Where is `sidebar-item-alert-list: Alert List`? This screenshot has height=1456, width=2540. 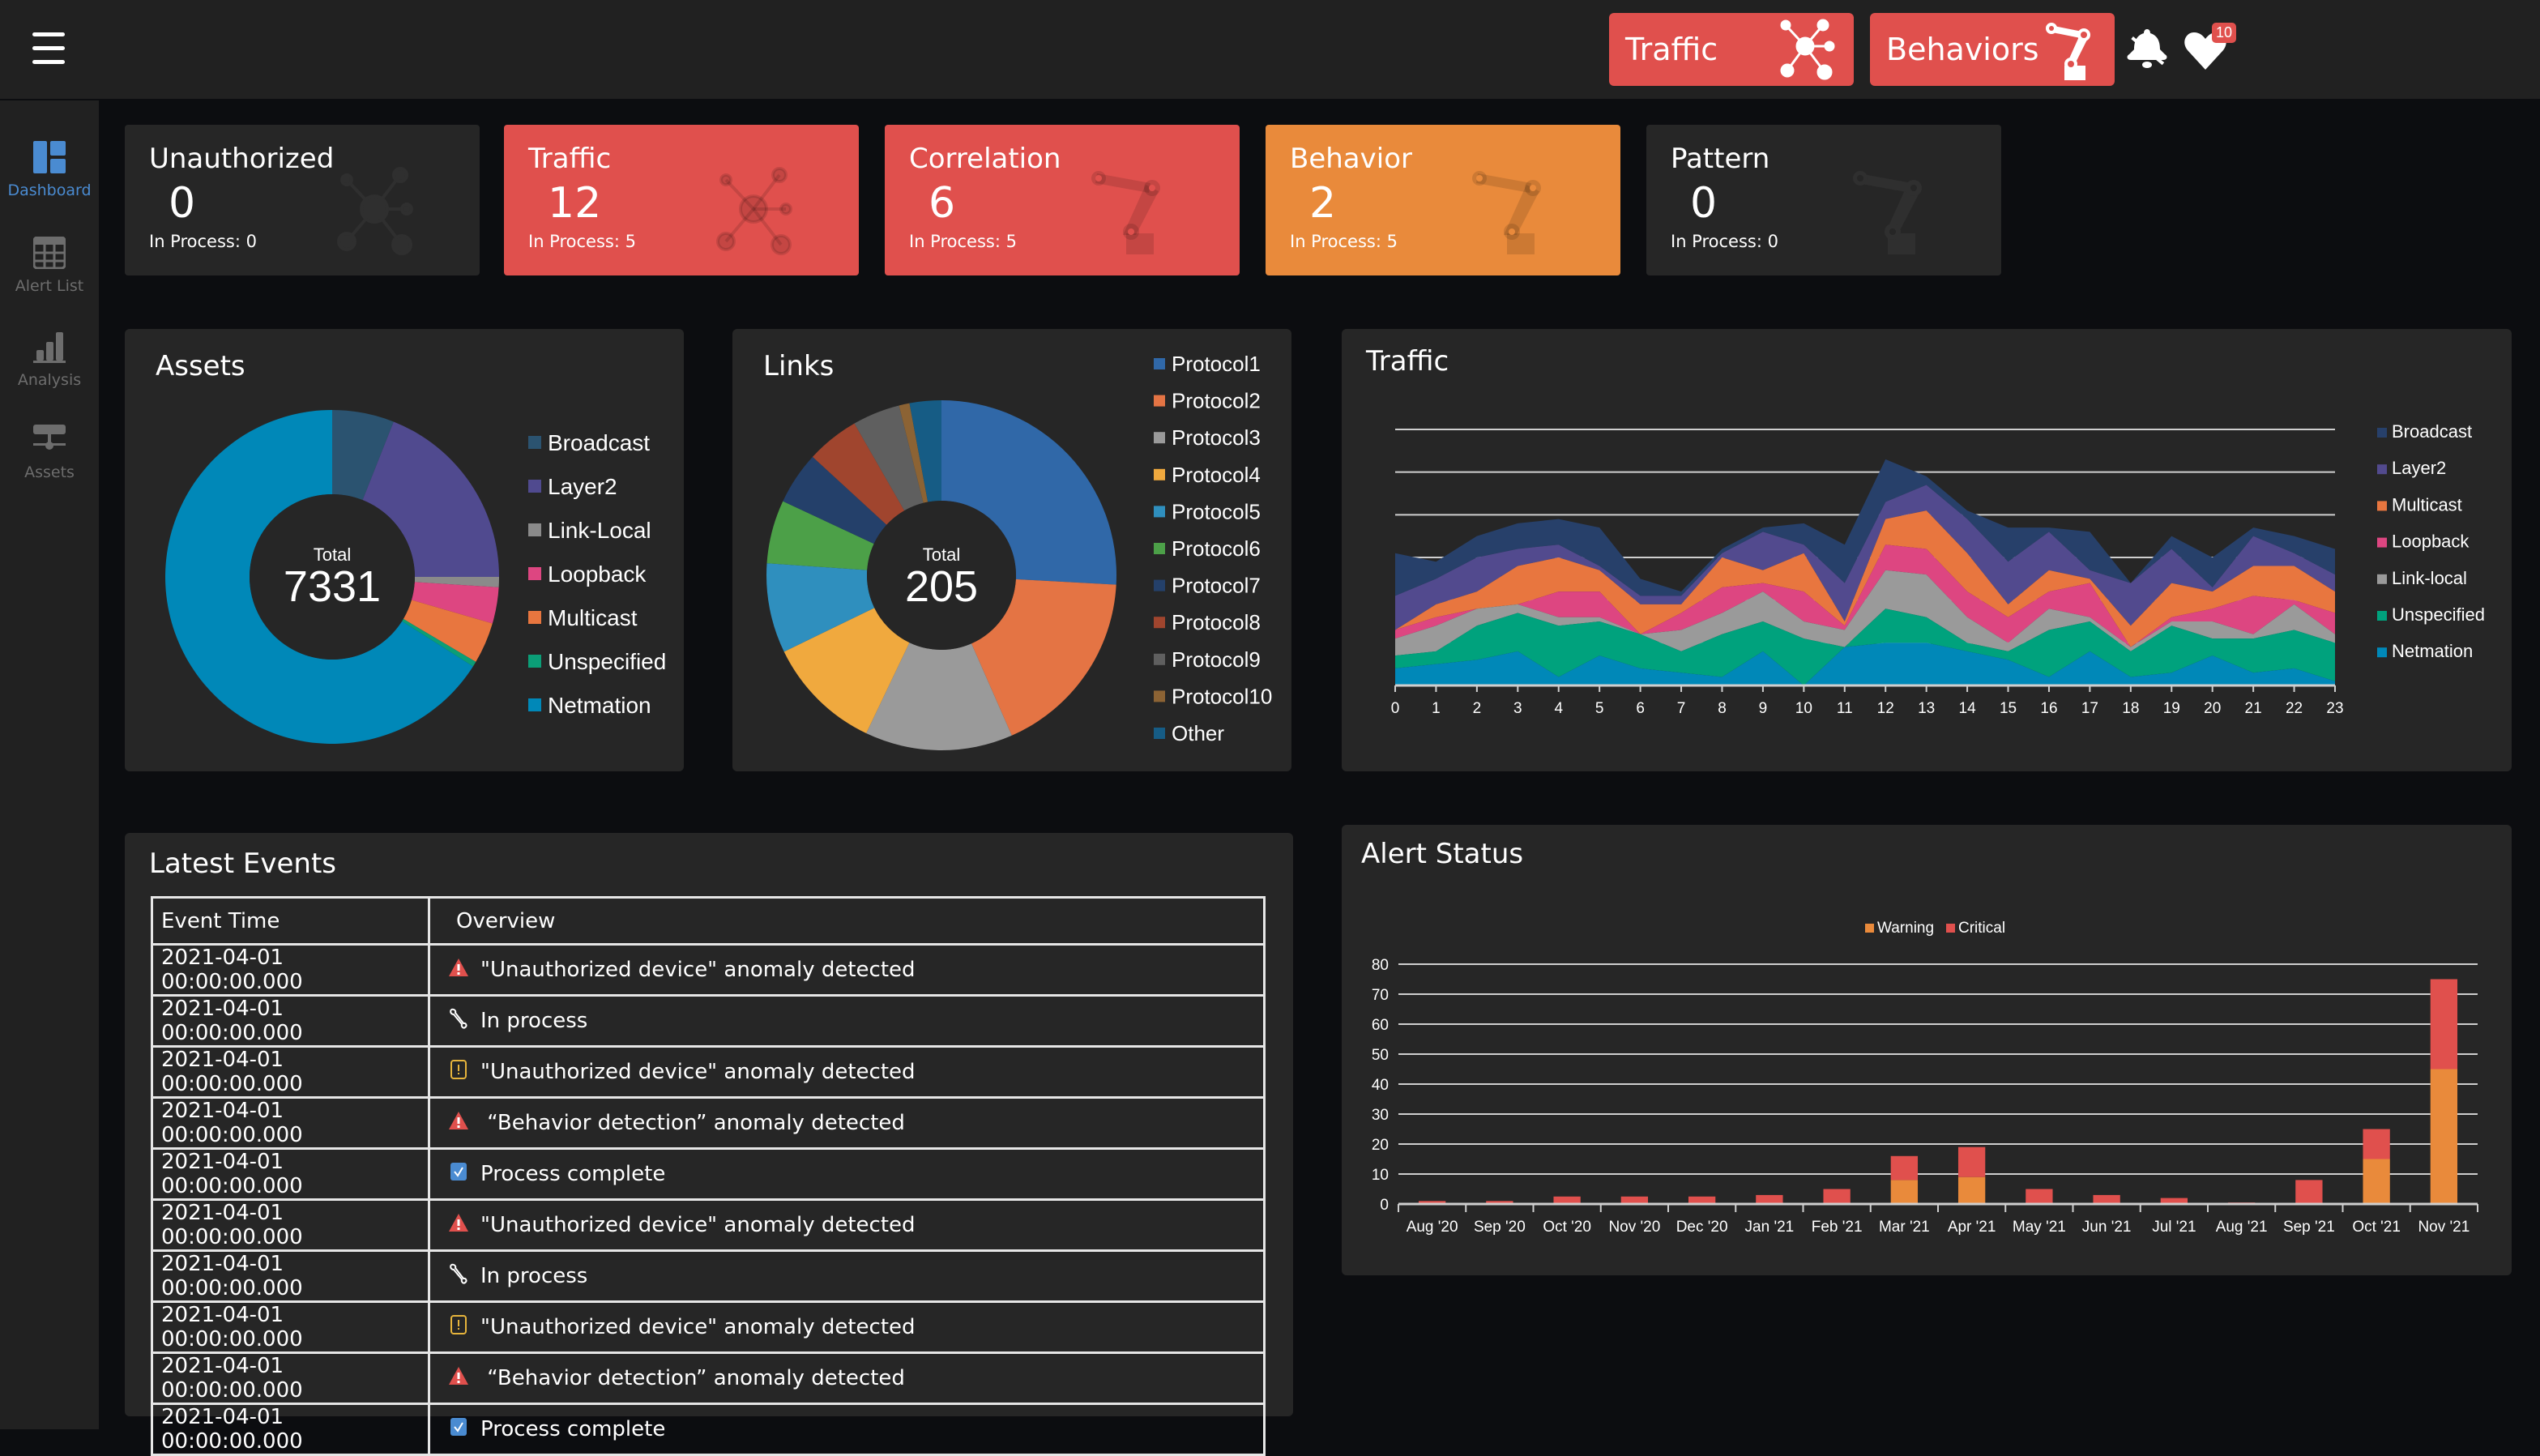
sidebar-item-alert-list: Alert List is located at coordinates (49, 266).